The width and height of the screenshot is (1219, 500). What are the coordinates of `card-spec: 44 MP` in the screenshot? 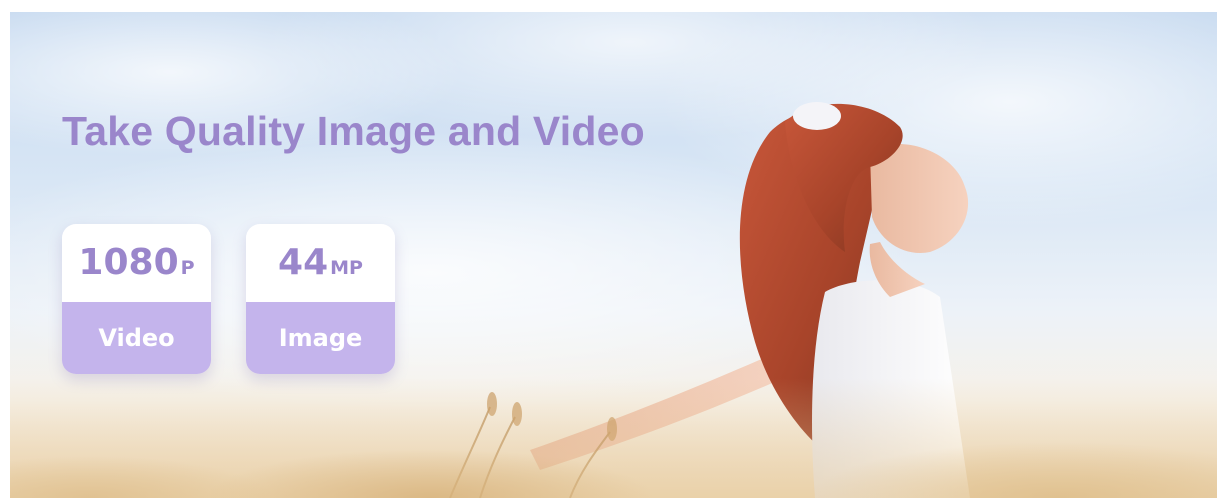 It's located at (320, 263).